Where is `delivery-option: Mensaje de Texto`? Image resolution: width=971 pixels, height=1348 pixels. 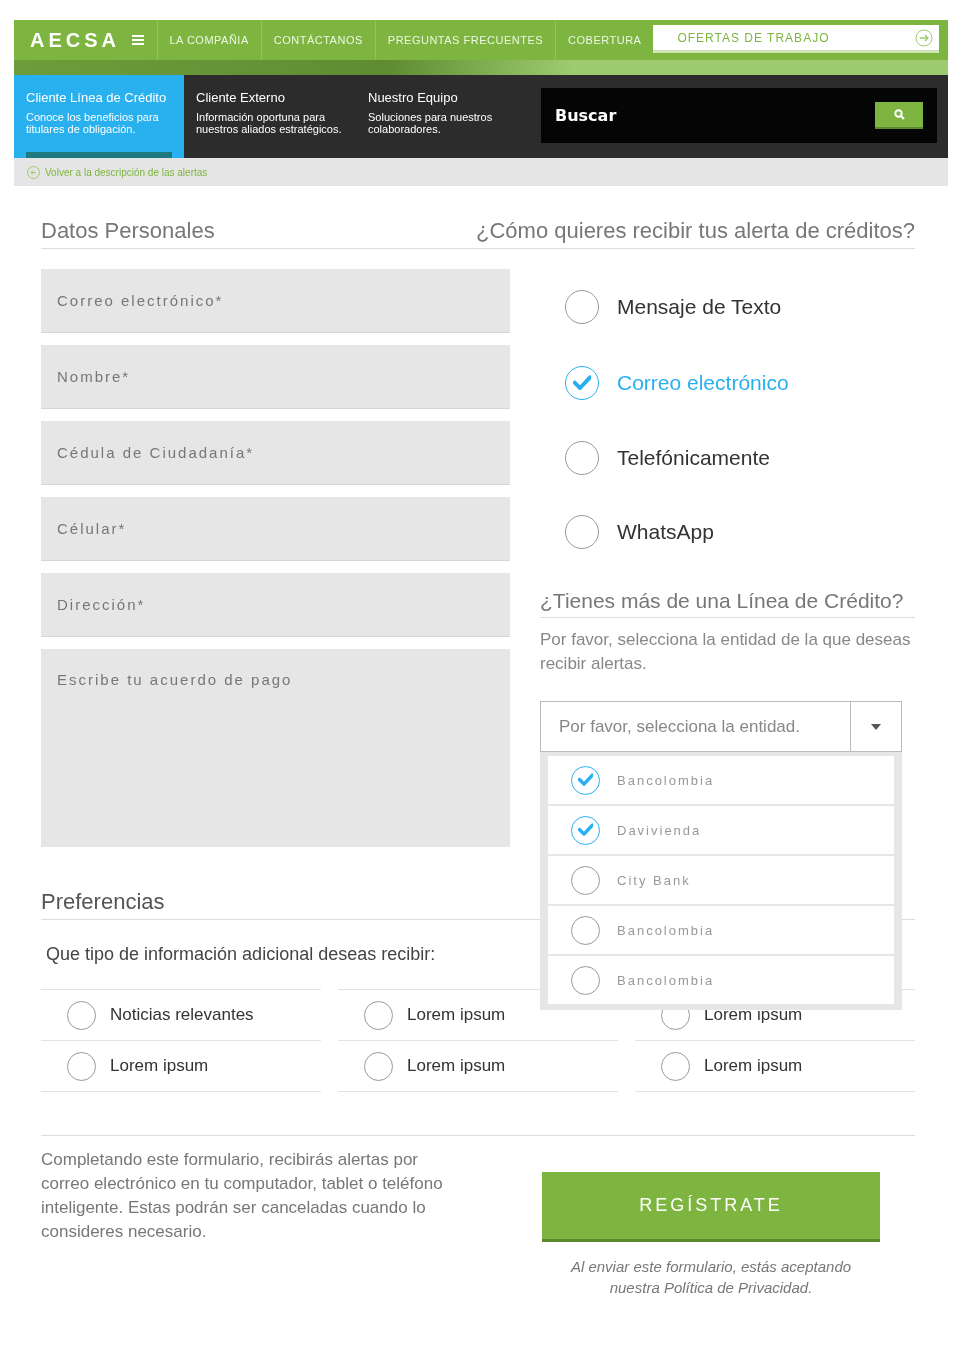 delivery-option: Mensaje de Texto is located at coordinates (727, 307).